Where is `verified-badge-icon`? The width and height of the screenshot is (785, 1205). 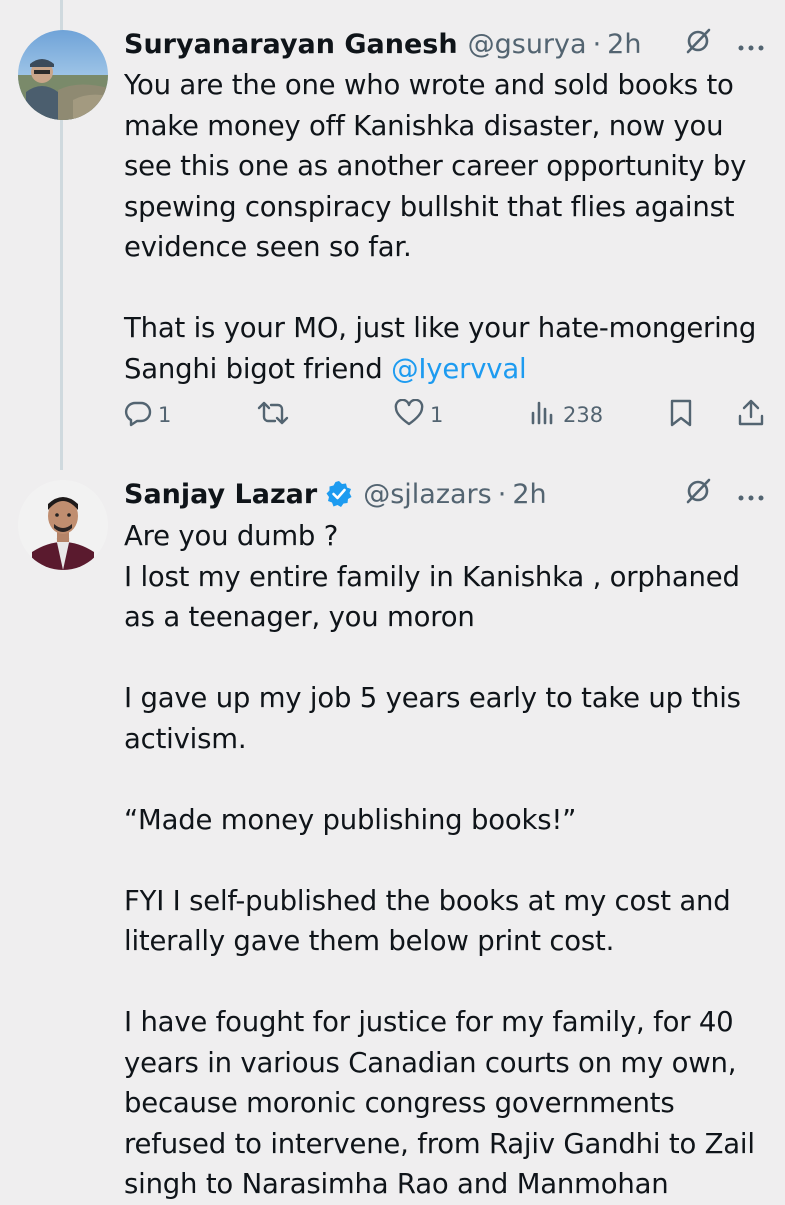
verified-badge-icon is located at coordinates (339, 494).